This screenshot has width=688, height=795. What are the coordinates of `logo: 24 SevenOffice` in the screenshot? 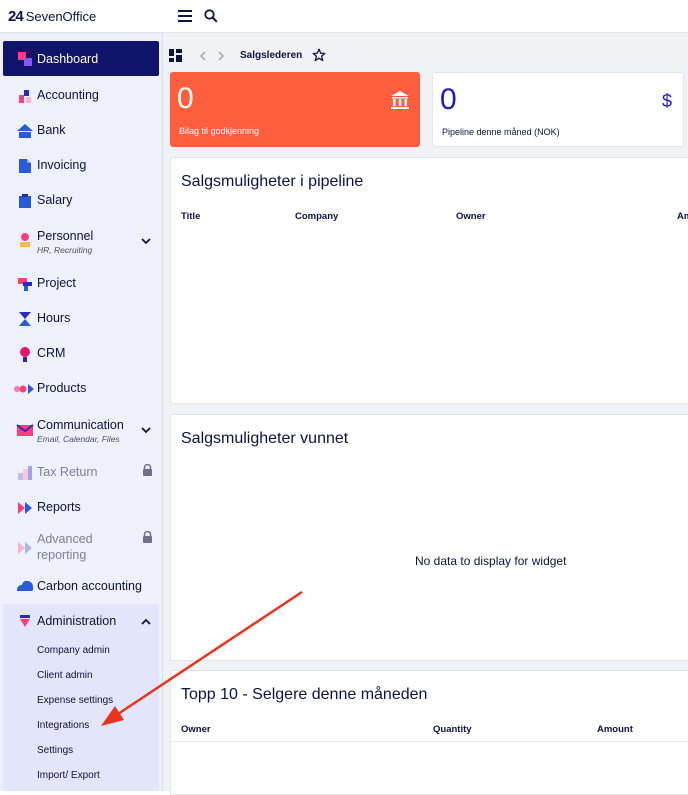 It's located at (52, 16).